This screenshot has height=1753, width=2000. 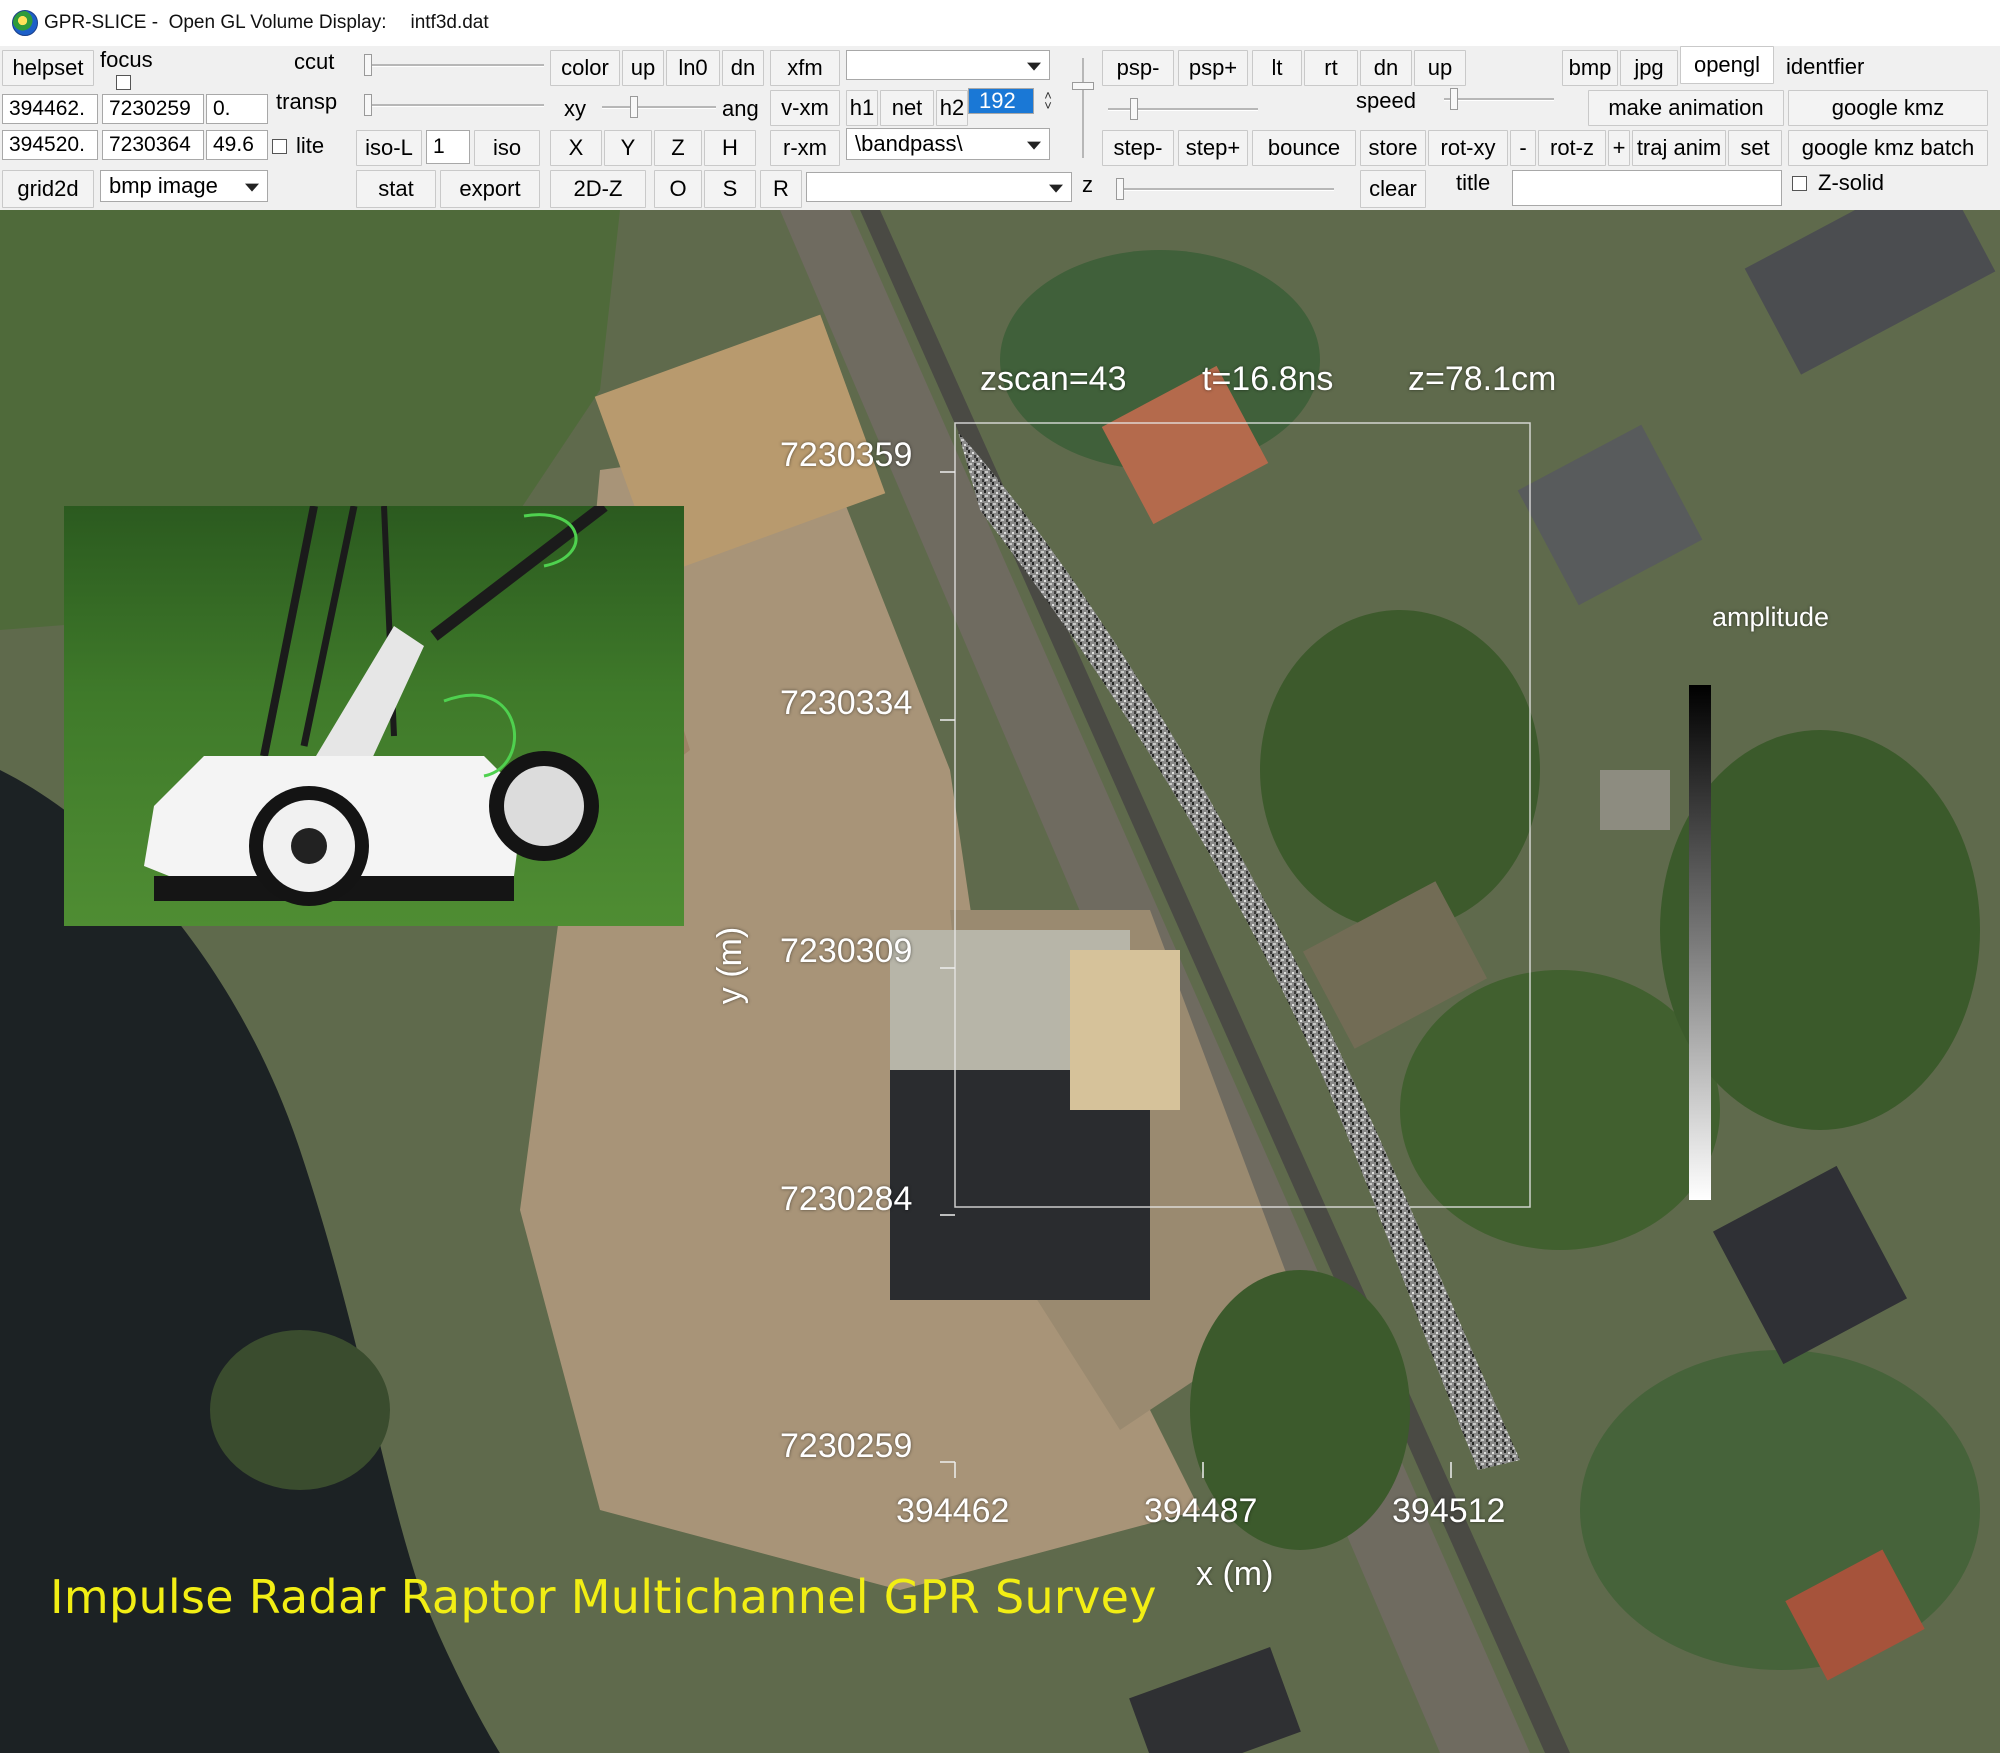 I want to click on plus-button: +, so click(x=1619, y=148).